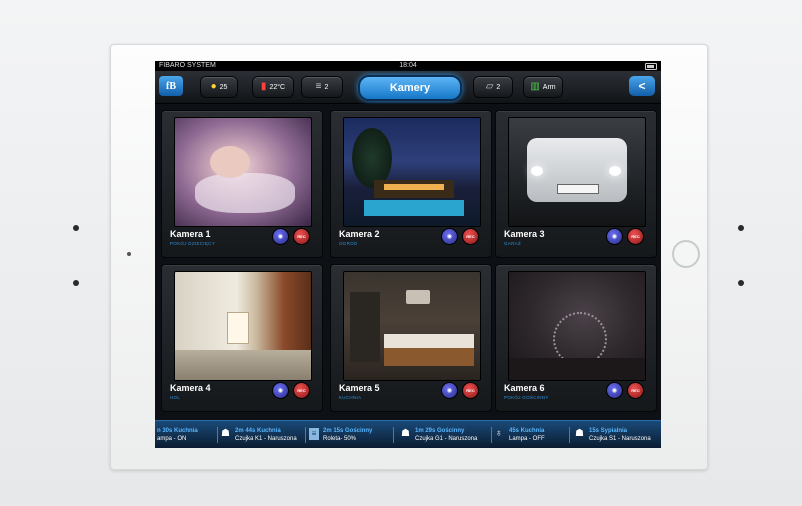 This screenshot has height=506, width=802. What do you see at coordinates (620, 439) in the screenshot?
I see `event-desc: Czujka S1 - Naruszona` at bounding box center [620, 439].